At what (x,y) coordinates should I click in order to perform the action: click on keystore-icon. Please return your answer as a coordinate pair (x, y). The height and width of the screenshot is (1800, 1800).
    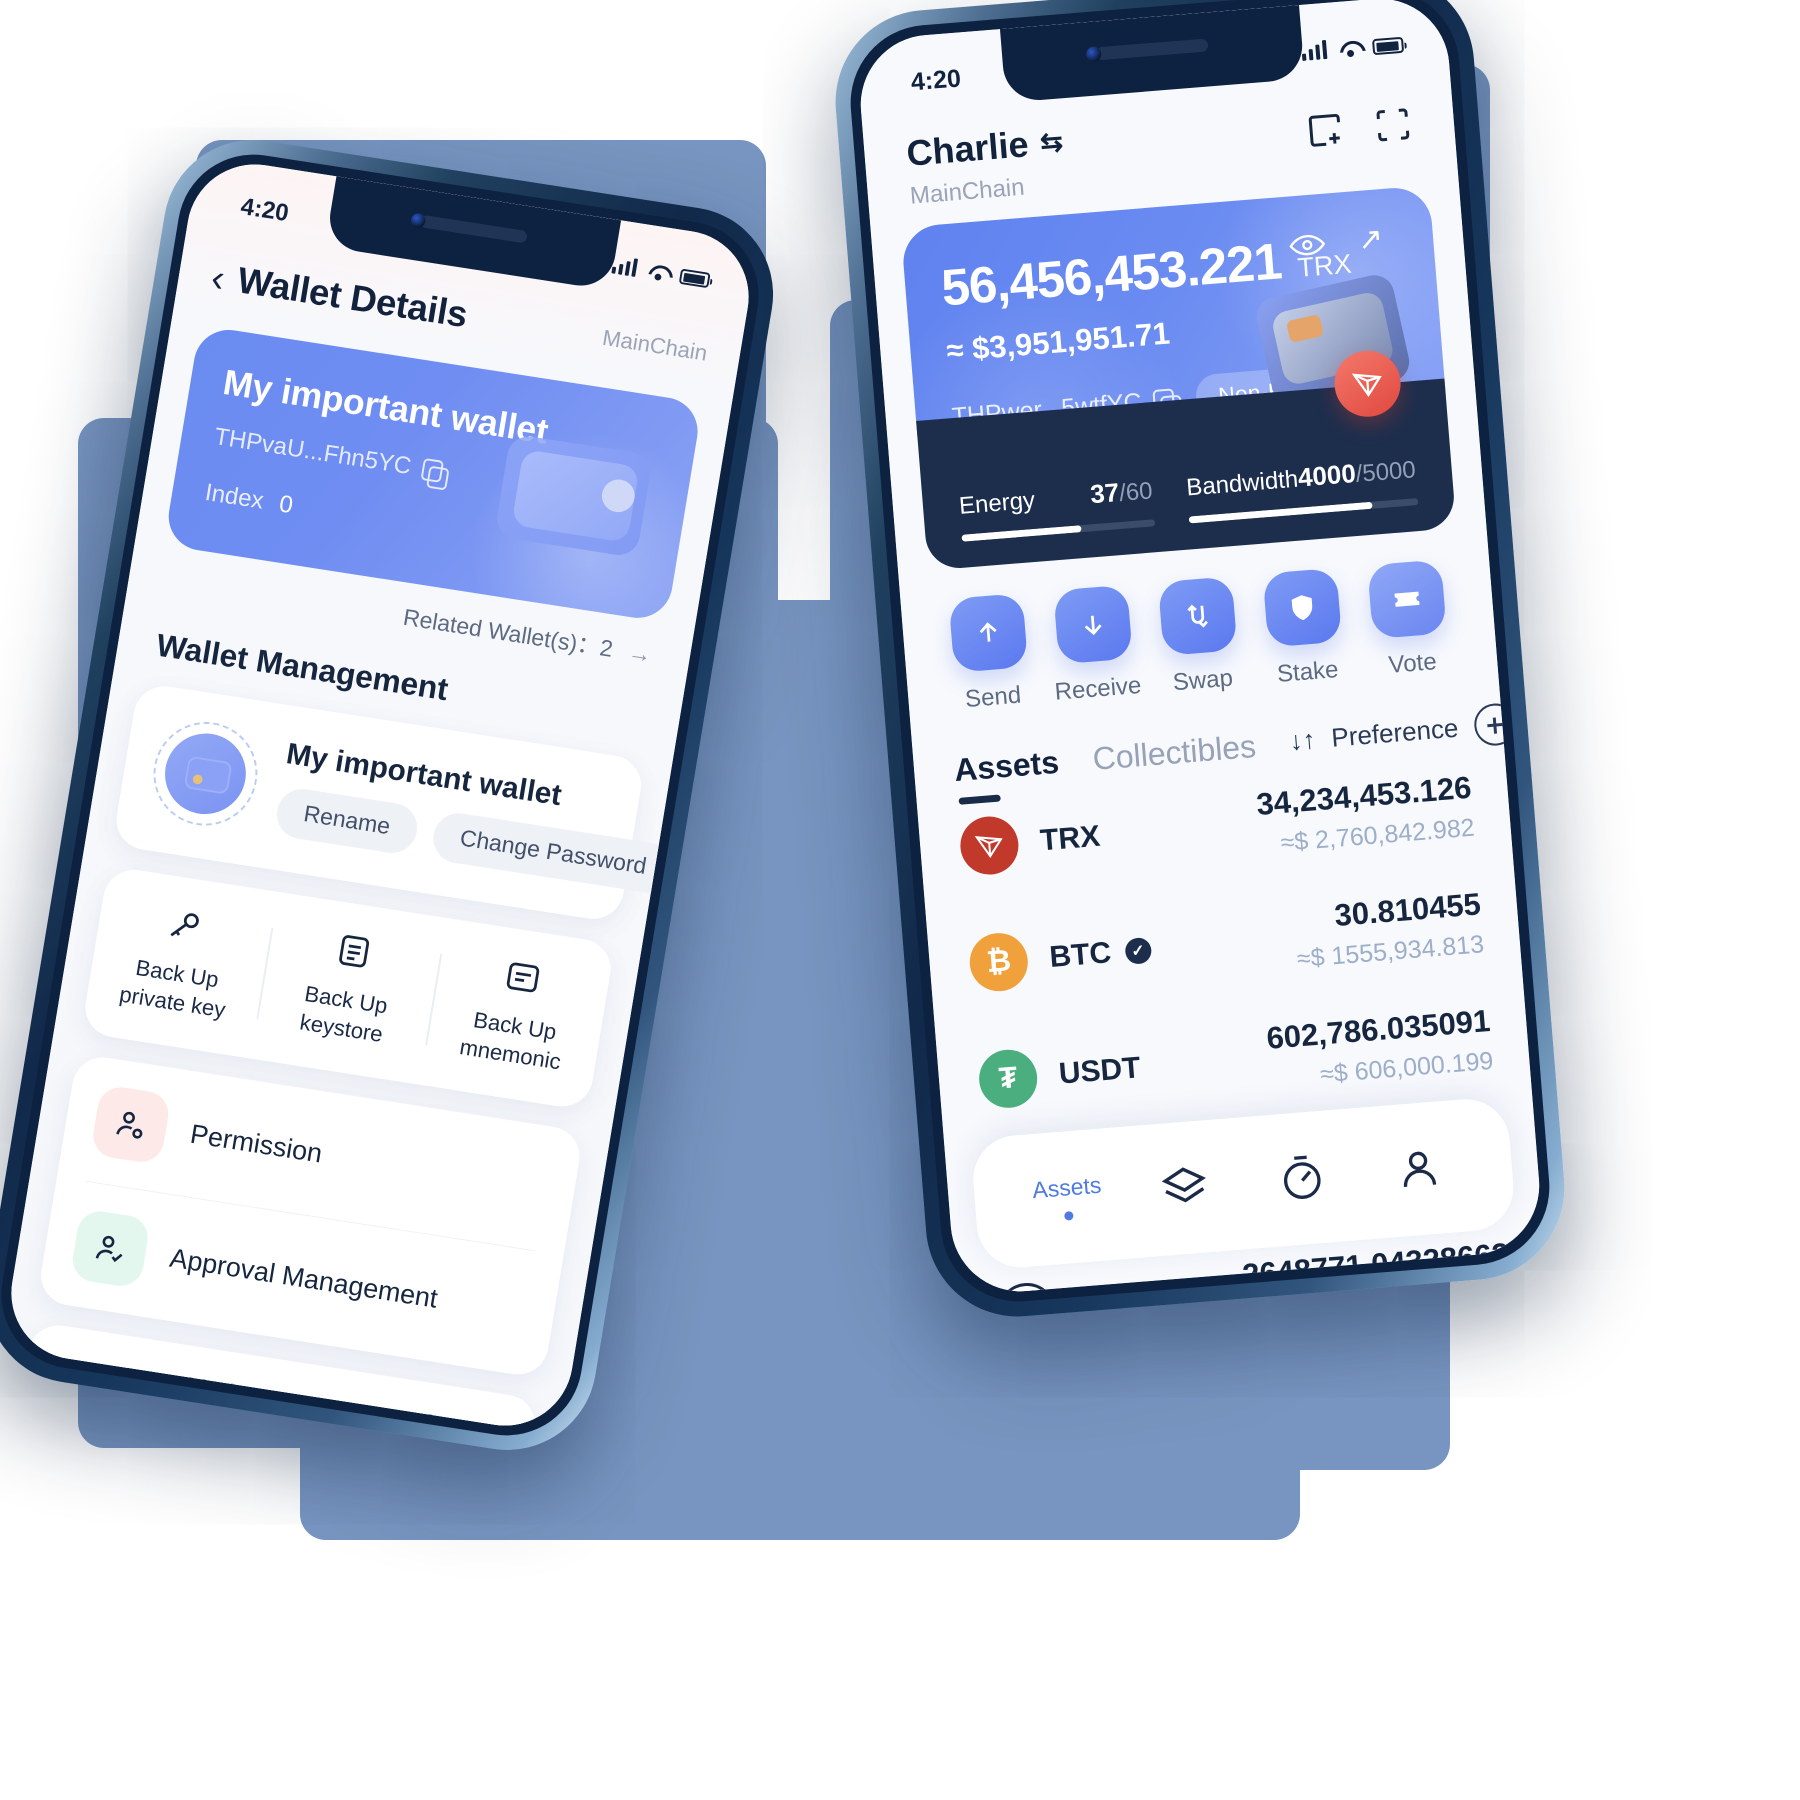
    Looking at the image, I should click on (354, 951).